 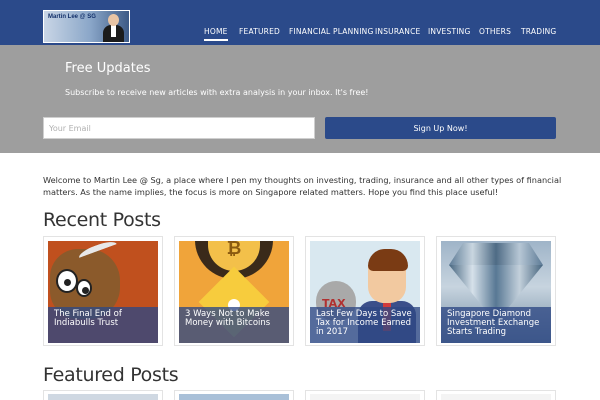 I want to click on logo-text: Martin Lee @ SG, so click(x=72, y=17).